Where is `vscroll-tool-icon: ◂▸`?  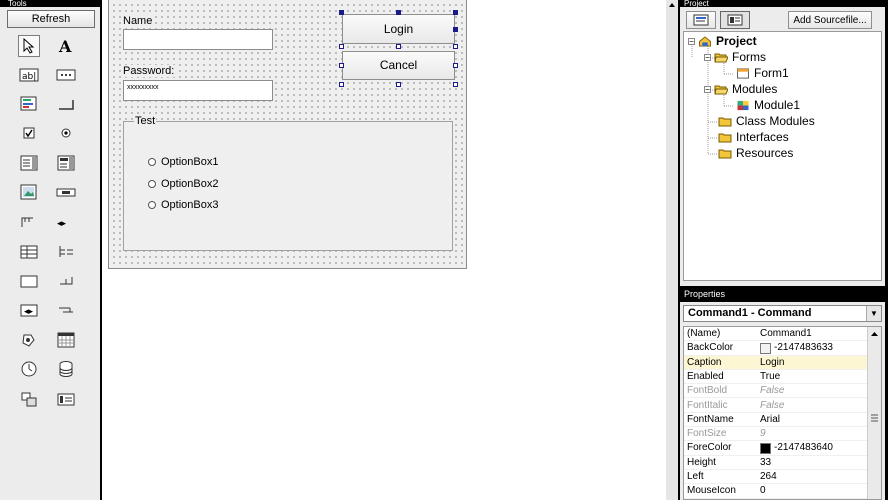
vscroll-tool-icon: ◂▸ is located at coordinates (66, 222).